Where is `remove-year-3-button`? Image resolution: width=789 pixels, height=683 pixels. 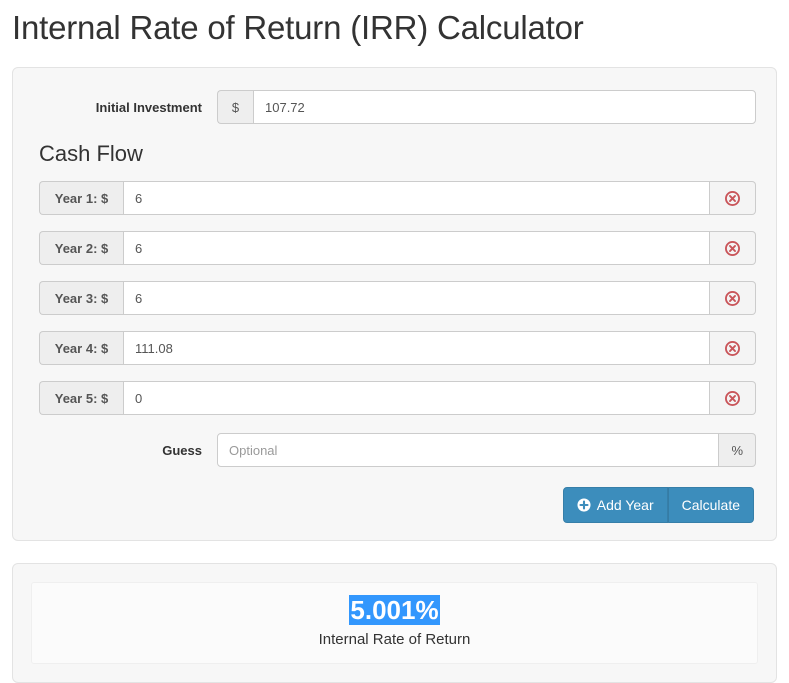
remove-year-3-button is located at coordinates (733, 298).